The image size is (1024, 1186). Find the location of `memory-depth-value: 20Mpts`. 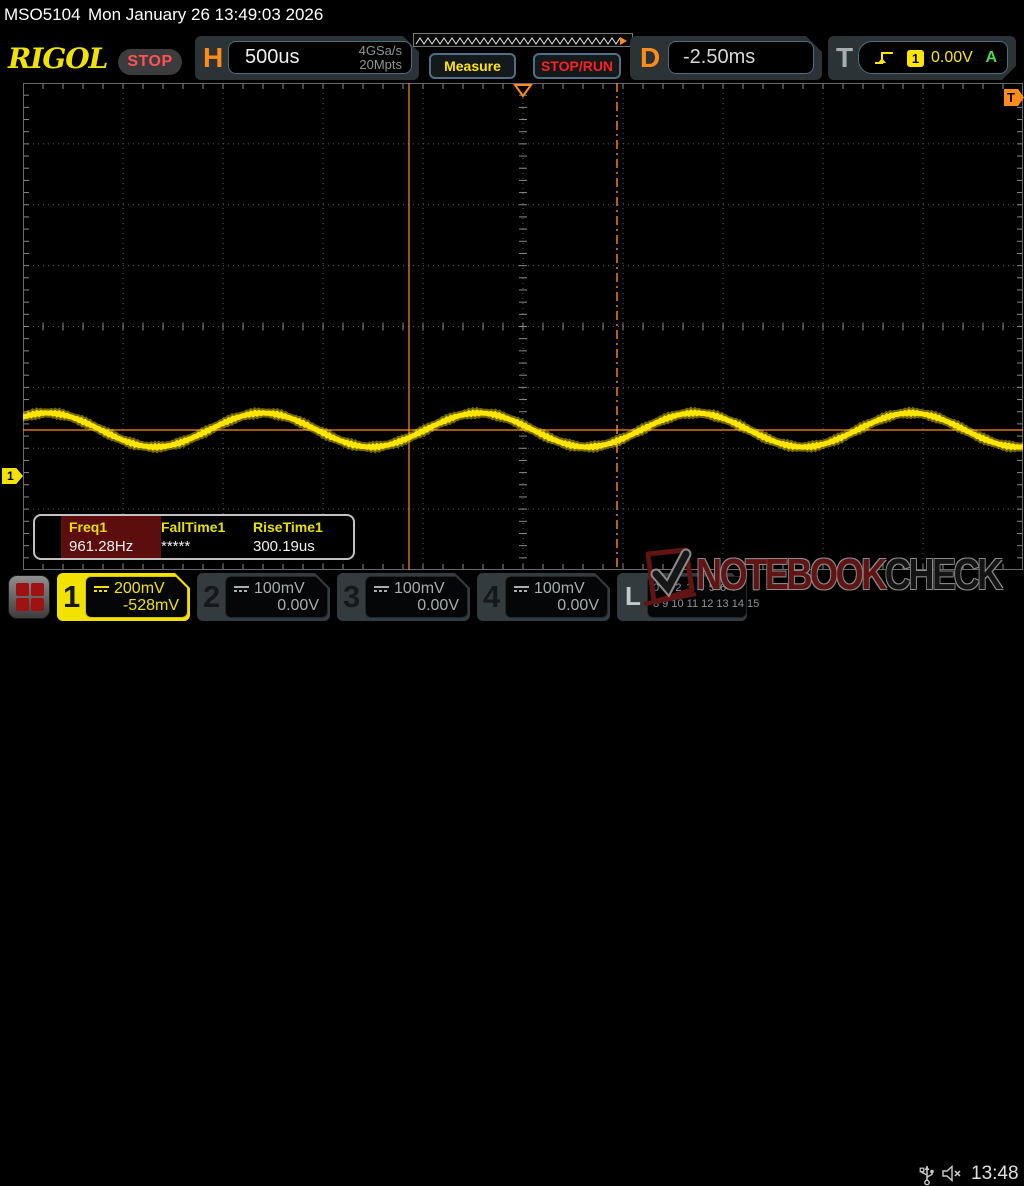

memory-depth-value: 20Mpts is located at coordinates (380, 64).